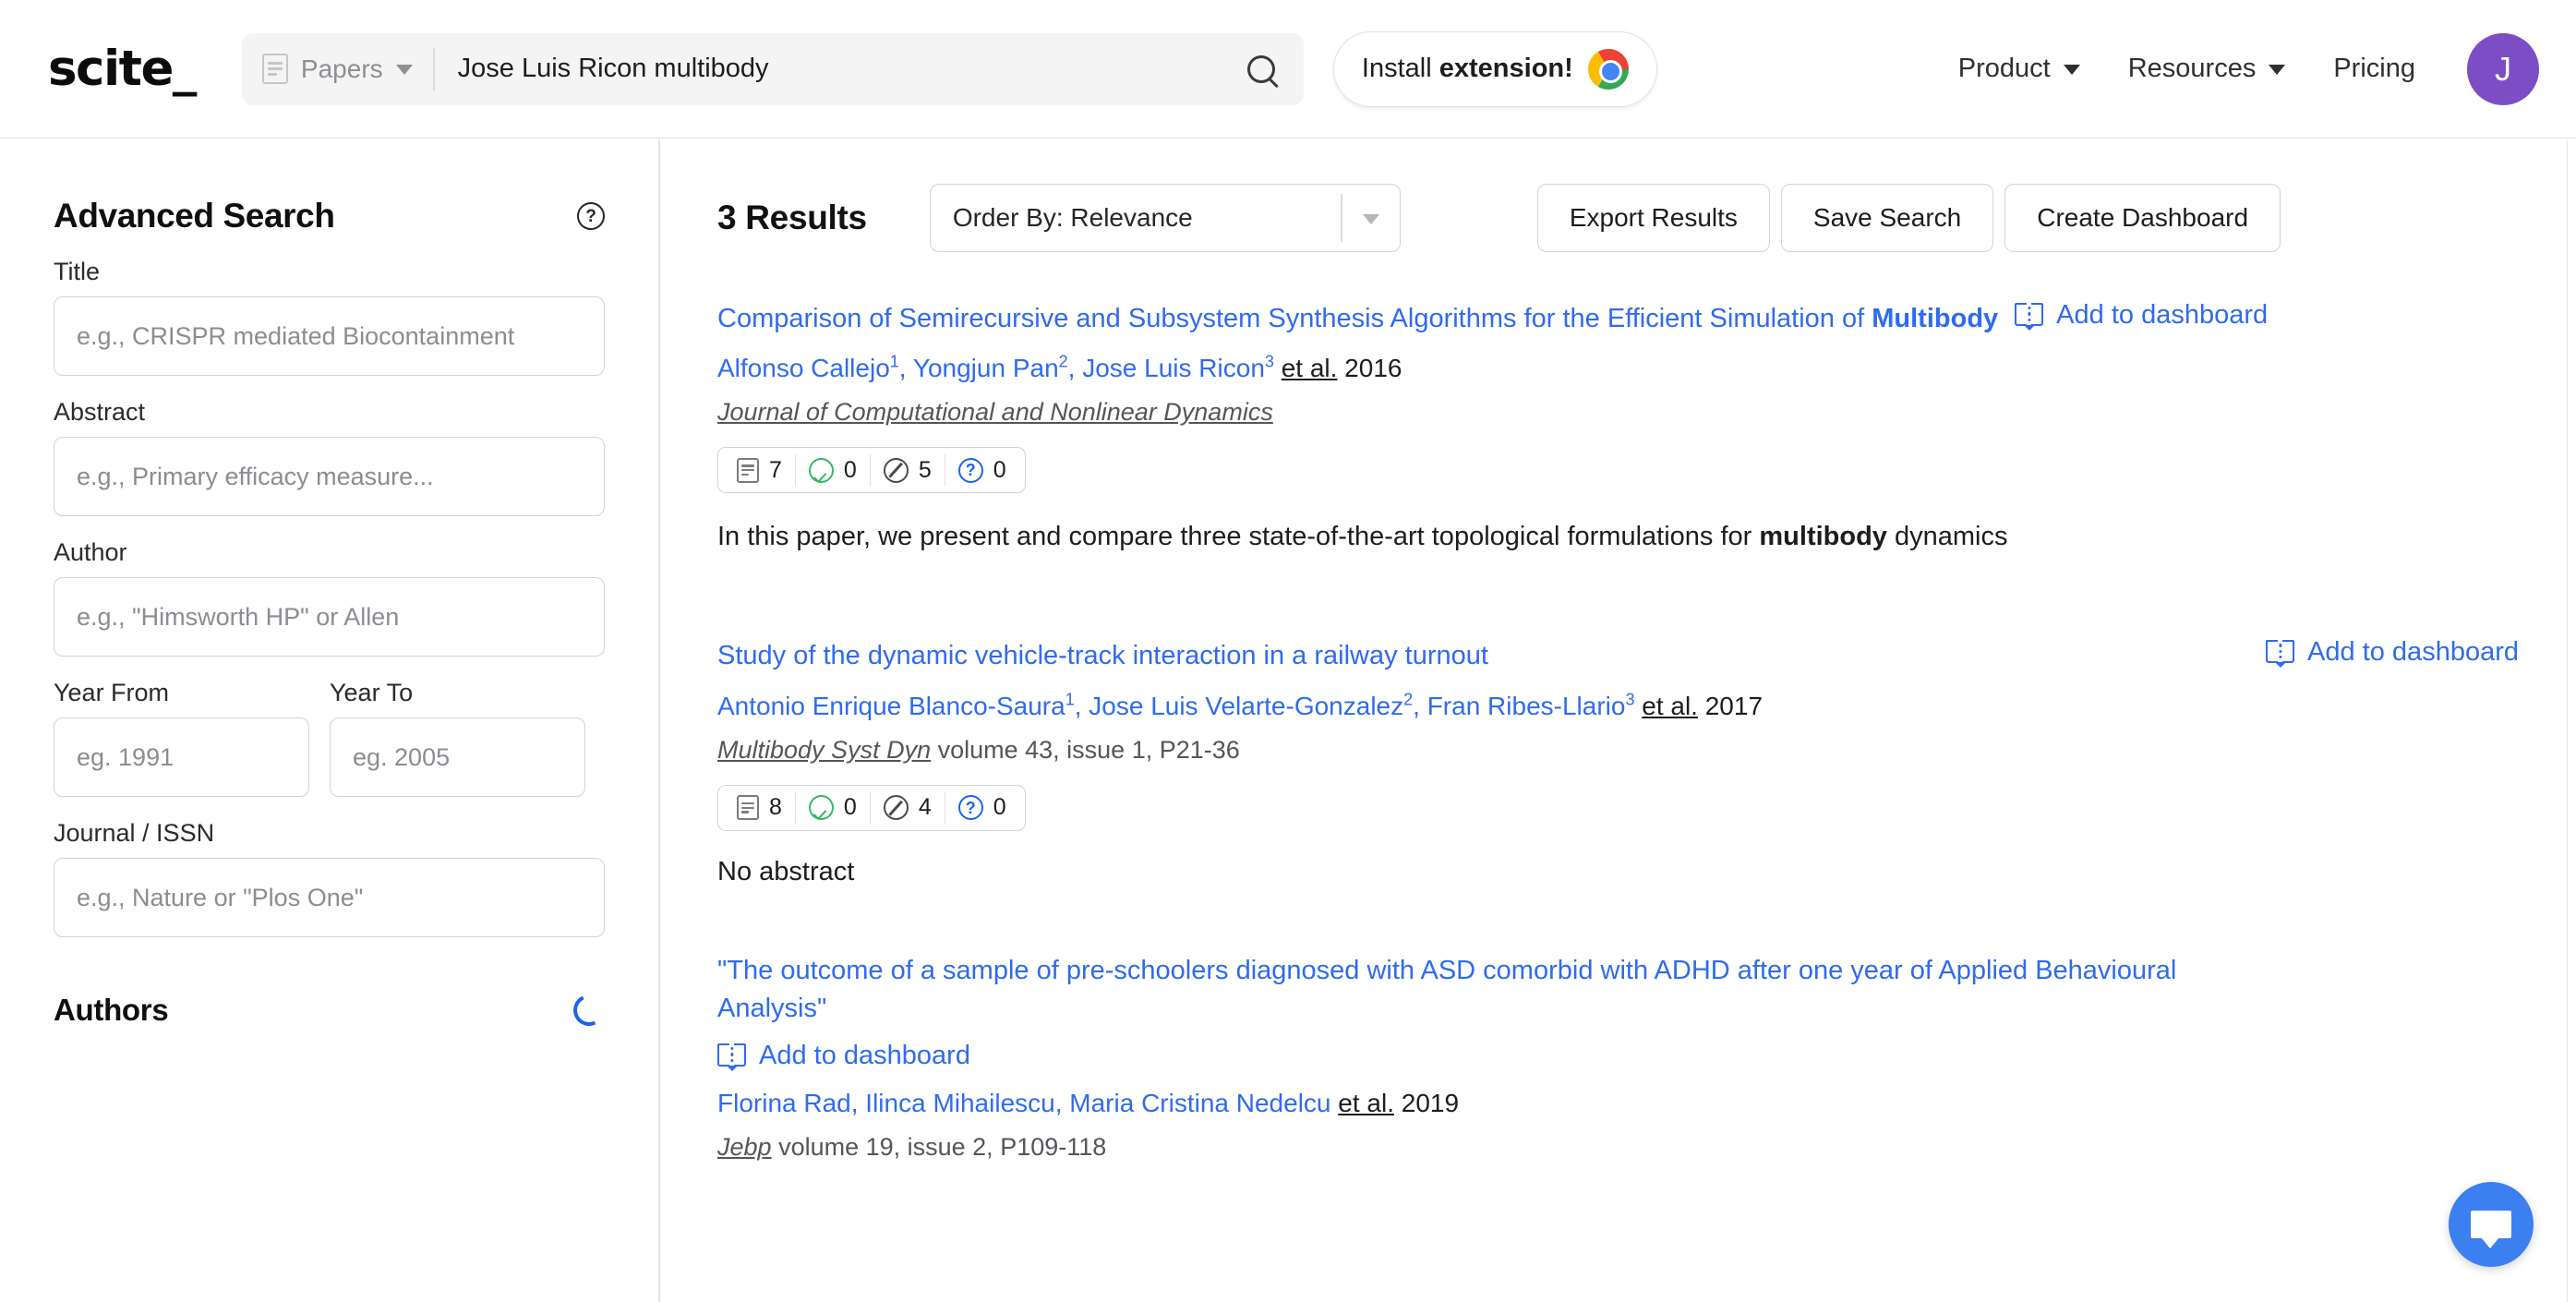 The image size is (2576, 1302). What do you see at coordinates (803, 368) in the screenshot?
I see `author-link: Alfonso Callejo` at bounding box center [803, 368].